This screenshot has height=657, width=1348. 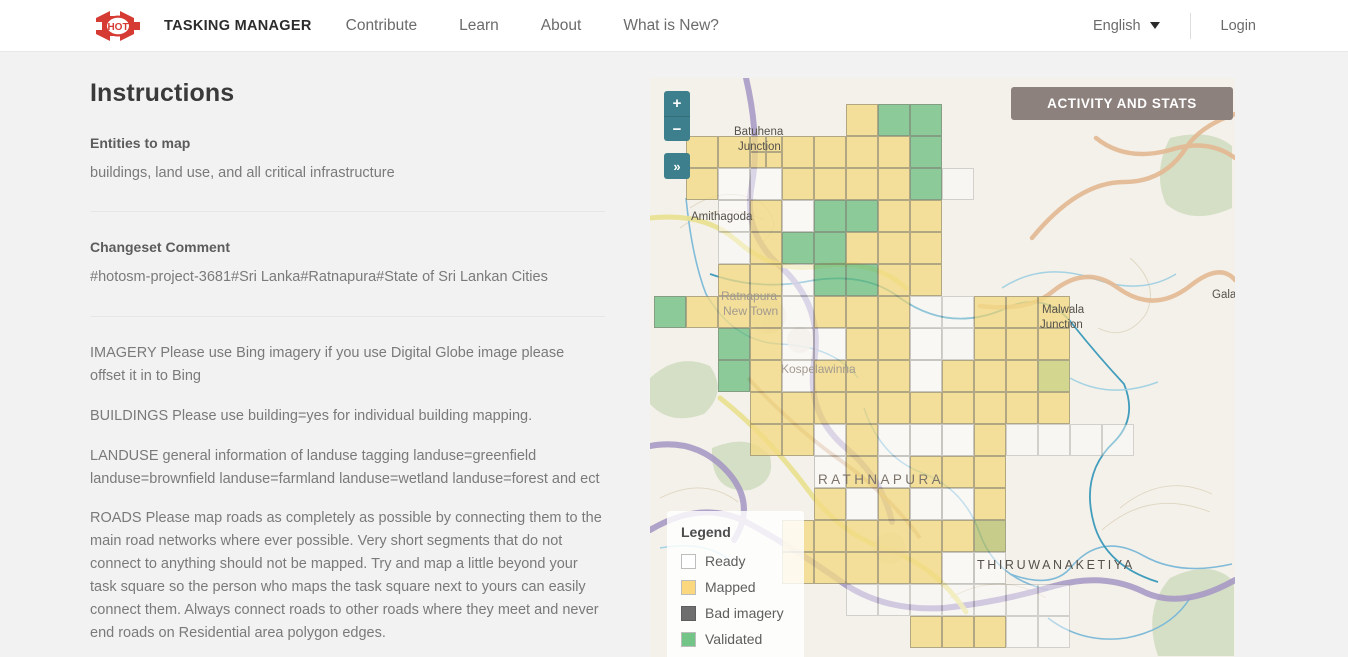 I want to click on activity-and-stats-button: ACTIVITY AND STATS, so click(x=1122, y=103).